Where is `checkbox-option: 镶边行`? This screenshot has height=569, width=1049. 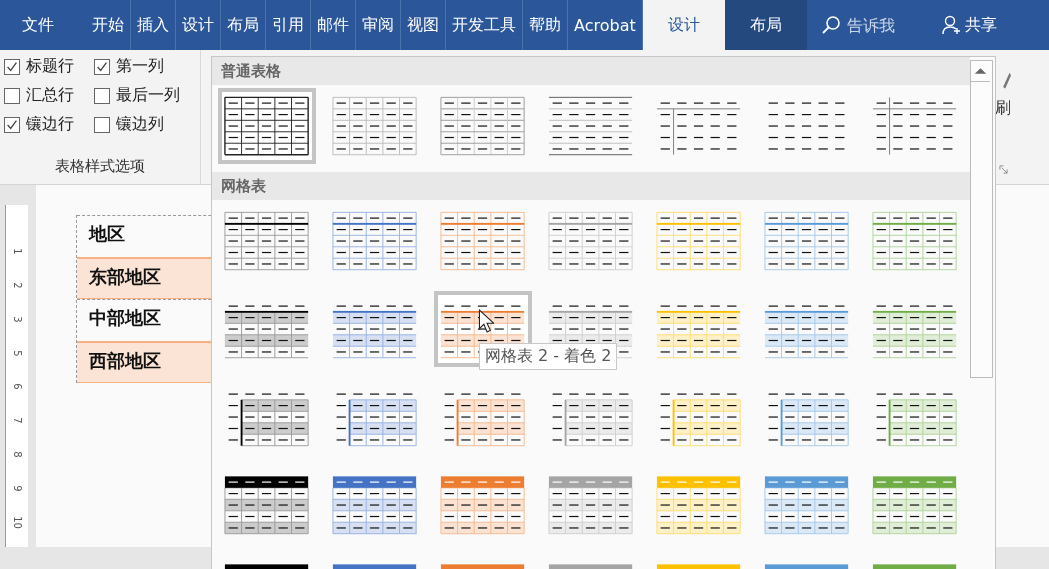
checkbox-option: 镶边行 is located at coordinates (49, 124).